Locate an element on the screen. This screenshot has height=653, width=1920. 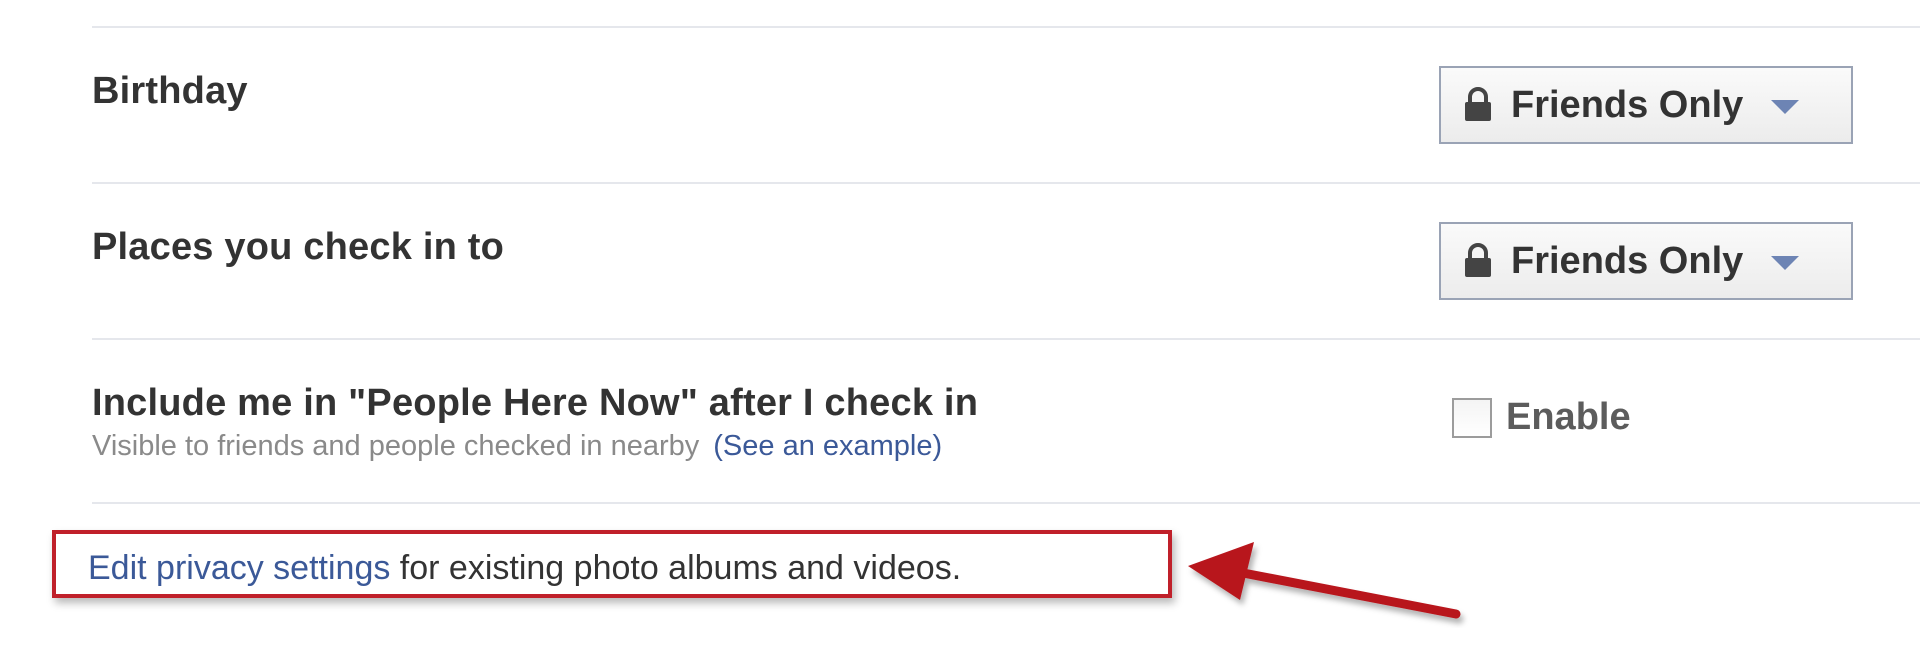
places-check-in-label: Places you check in to is located at coordinates (298, 247).